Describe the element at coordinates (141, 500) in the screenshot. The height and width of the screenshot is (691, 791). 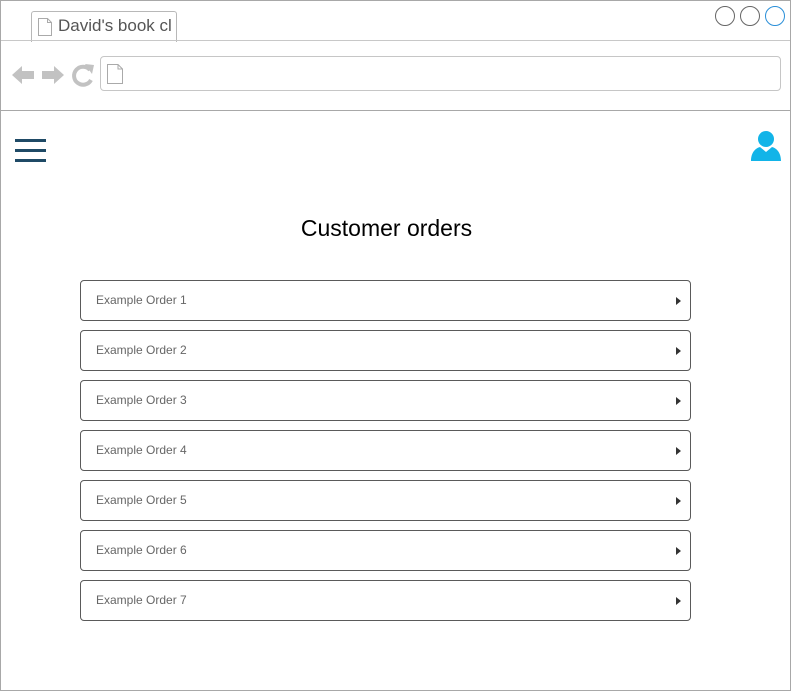
I see `order-label: Example Order 5` at that location.